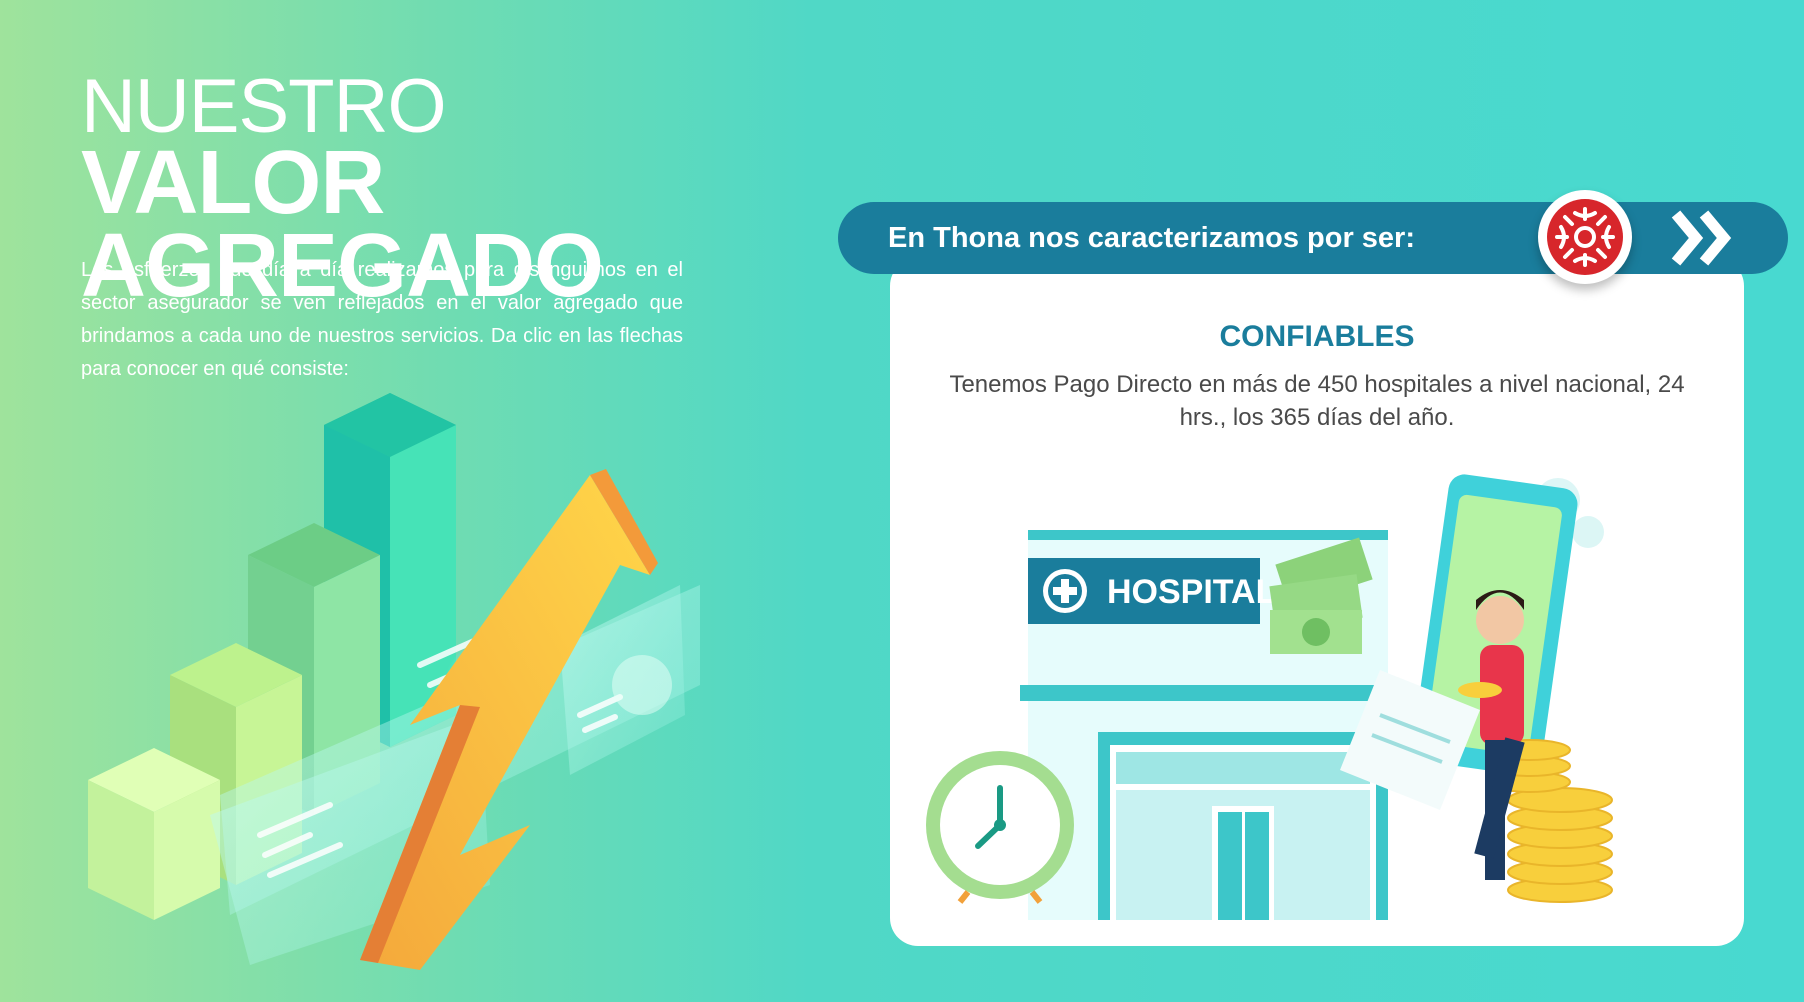 Image resolution: width=1804 pixels, height=1002 pixels. Describe the element at coordinates (1703, 238) in the screenshot. I see `double-chevron-right-icon` at that location.